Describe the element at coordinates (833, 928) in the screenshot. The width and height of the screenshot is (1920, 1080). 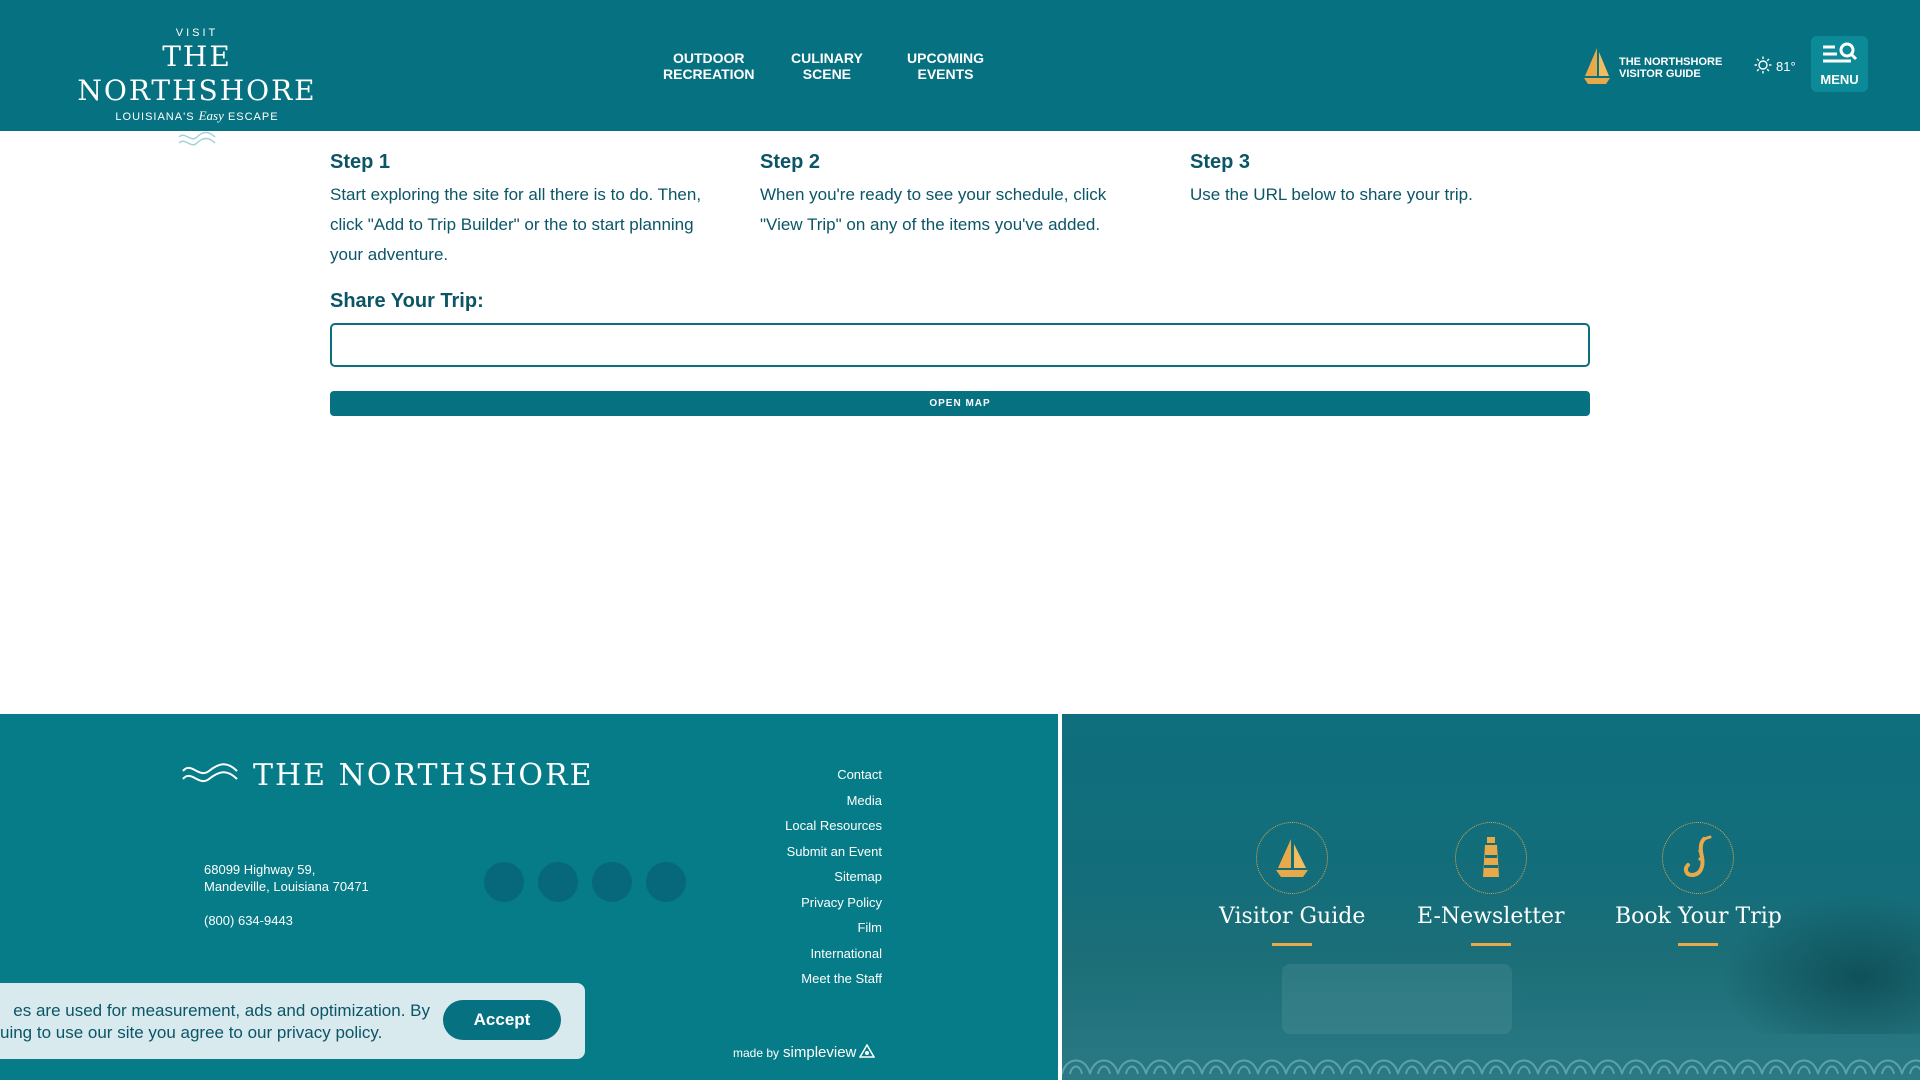
I see `footer-link-film: Film` at that location.